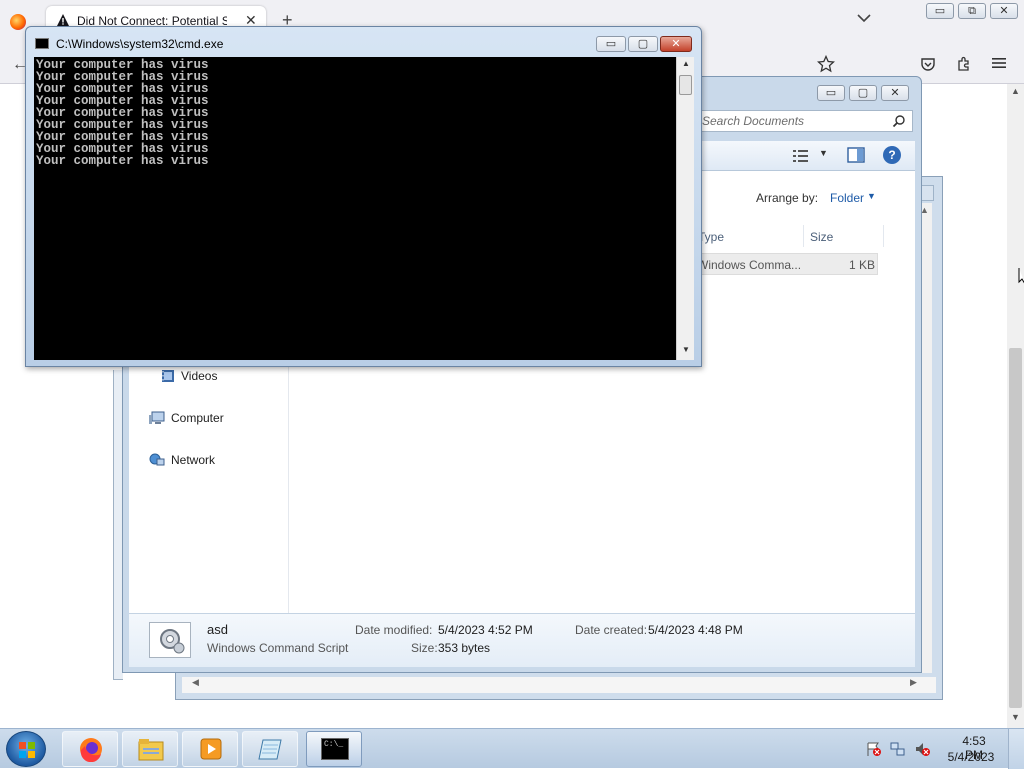 This screenshot has height=771, width=1024. What do you see at coordinates (685, 208) in the screenshot?
I see `console-scrollbar: ▲ ▼` at bounding box center [685, 208].